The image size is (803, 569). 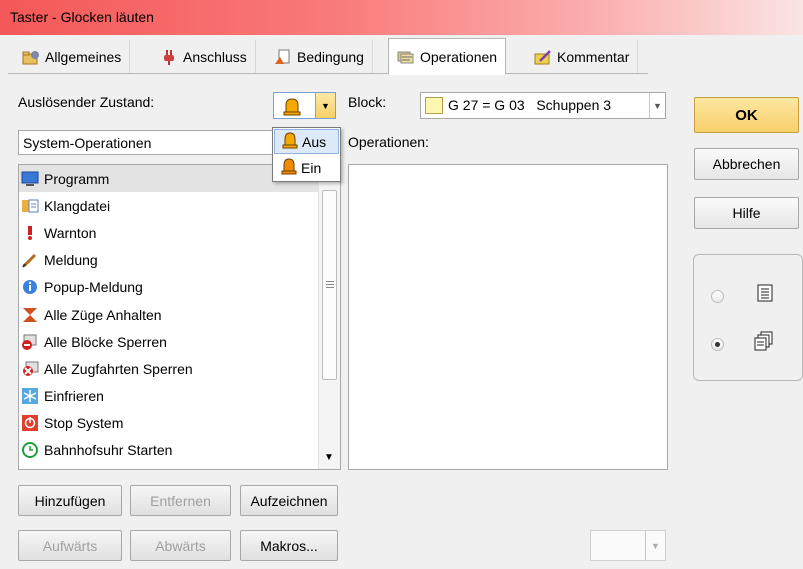 I want to click on lock-routes-icon, so click(x=30, y=369).